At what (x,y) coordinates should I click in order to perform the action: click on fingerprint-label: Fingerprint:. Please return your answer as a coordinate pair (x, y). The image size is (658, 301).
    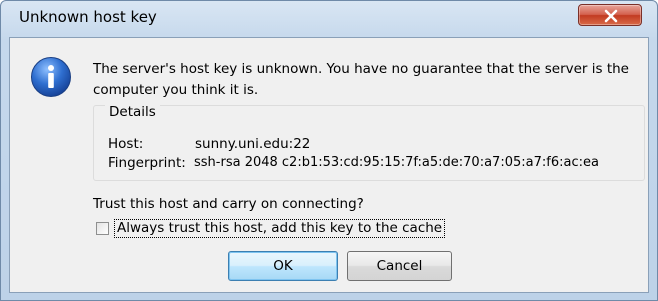
    Looking at the image, I should click on (147, 163).